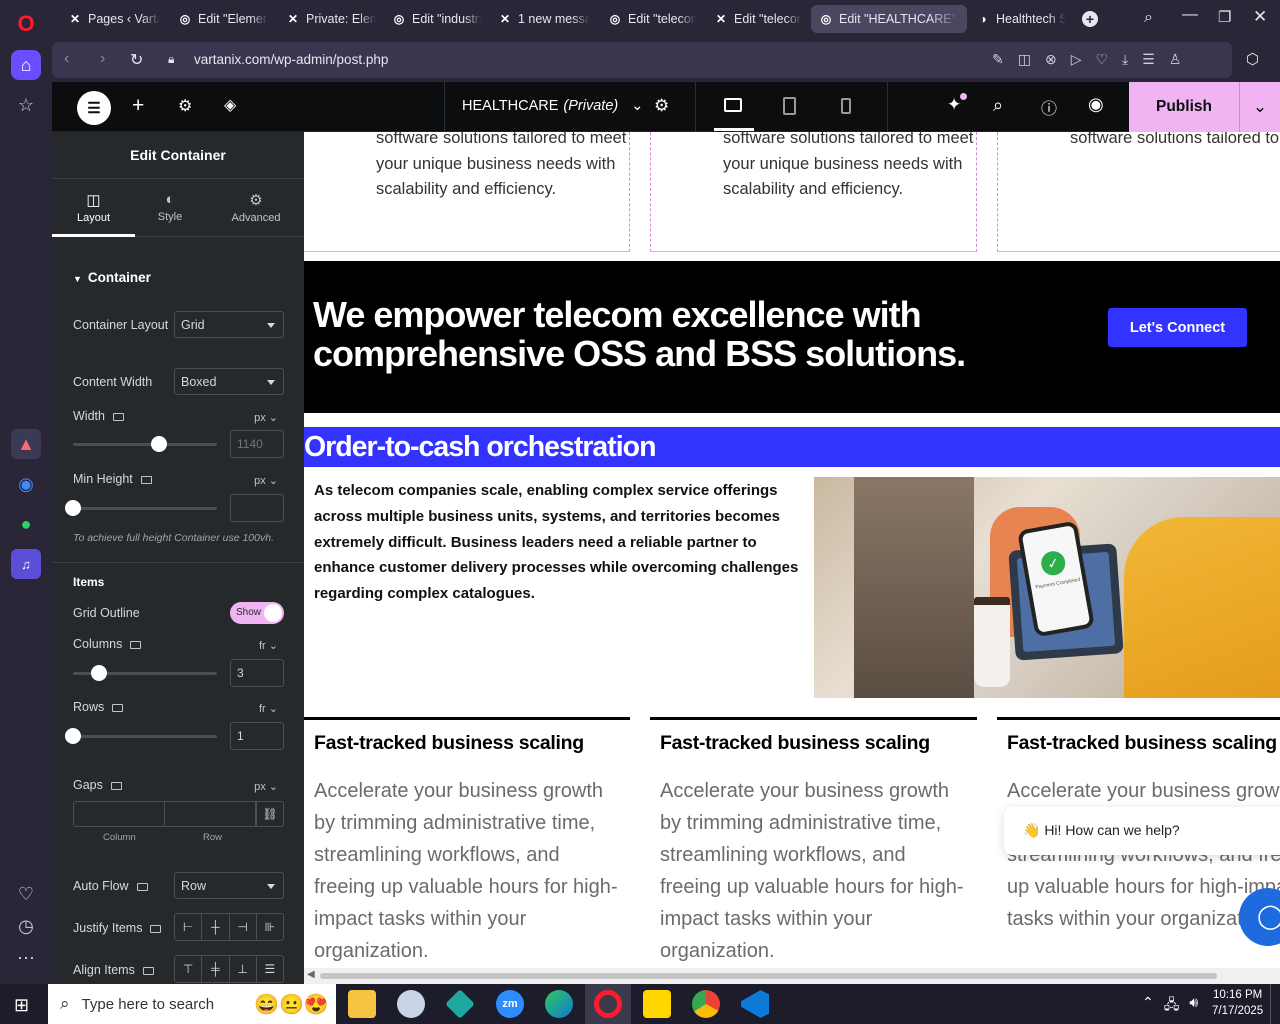 The width and height of the screenshot is (1280, 1024). Describe the element at coordinates (189, 927) in the screenshot. I see `justify-start-icon: ⊢` at that location.